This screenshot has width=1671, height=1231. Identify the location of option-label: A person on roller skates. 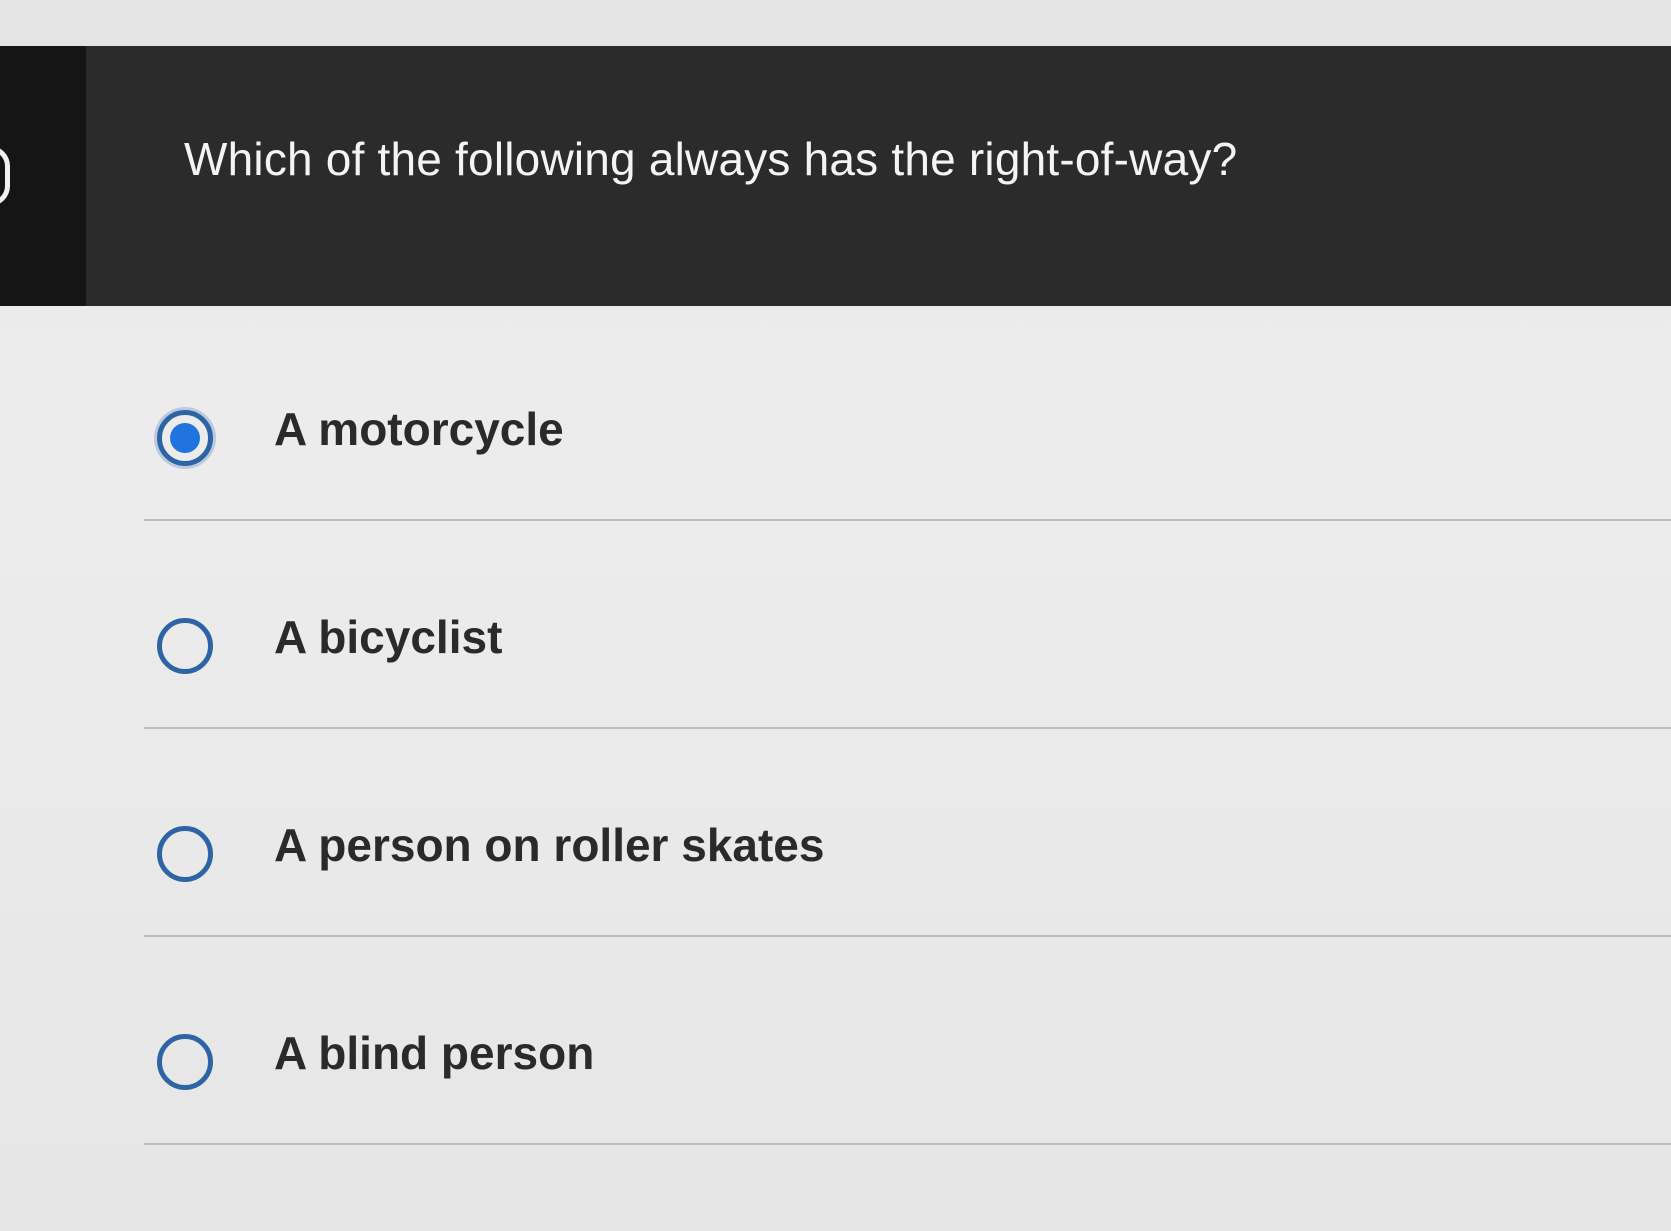
(549, 845).